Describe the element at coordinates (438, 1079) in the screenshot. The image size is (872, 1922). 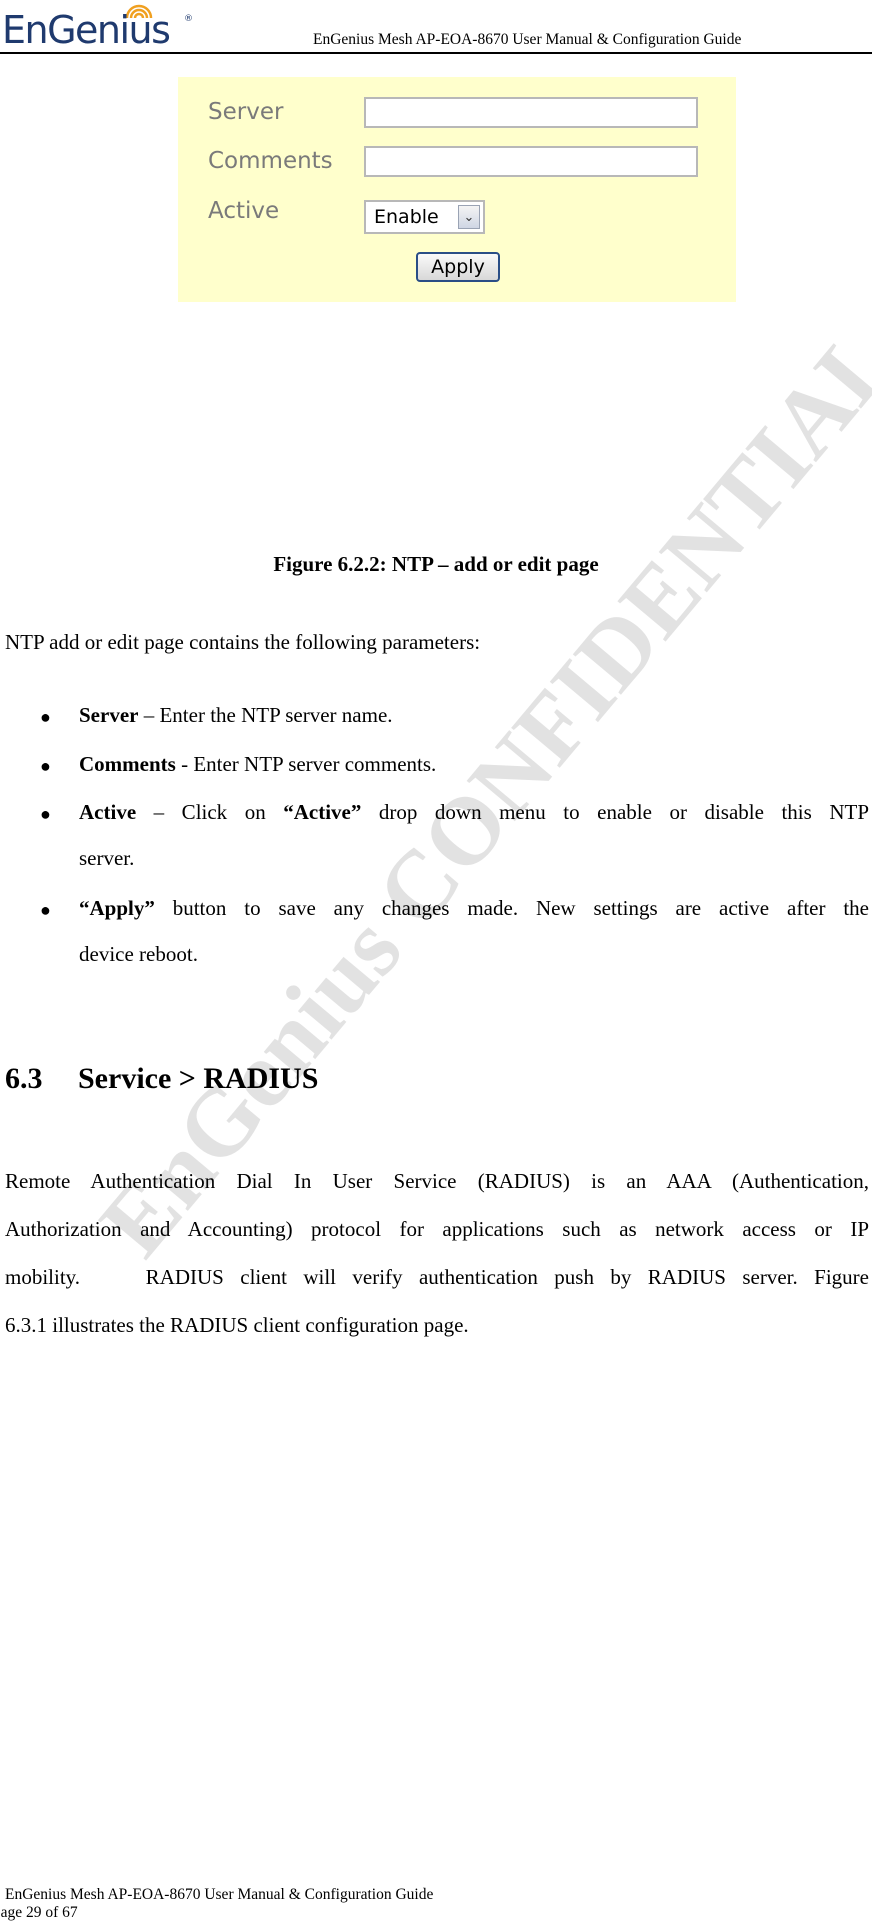
I see `section-heading: 6.3 Service > RADIUS` at that location.